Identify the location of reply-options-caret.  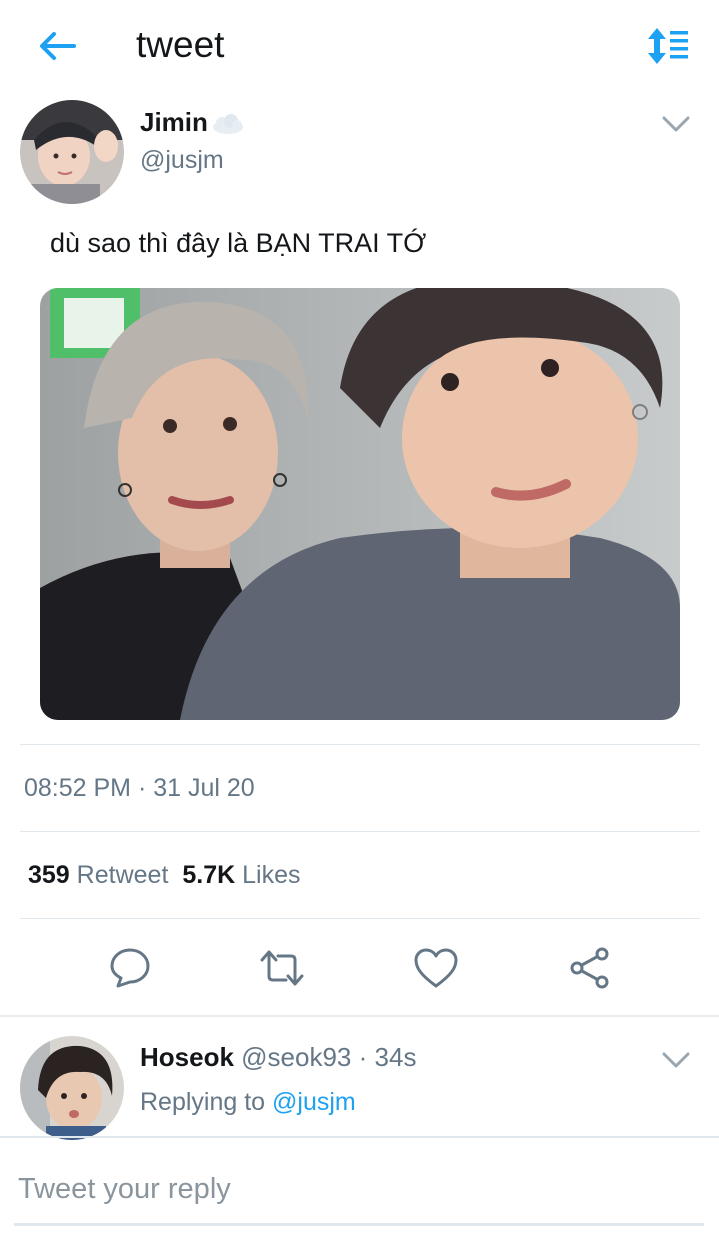
(676, 1060).